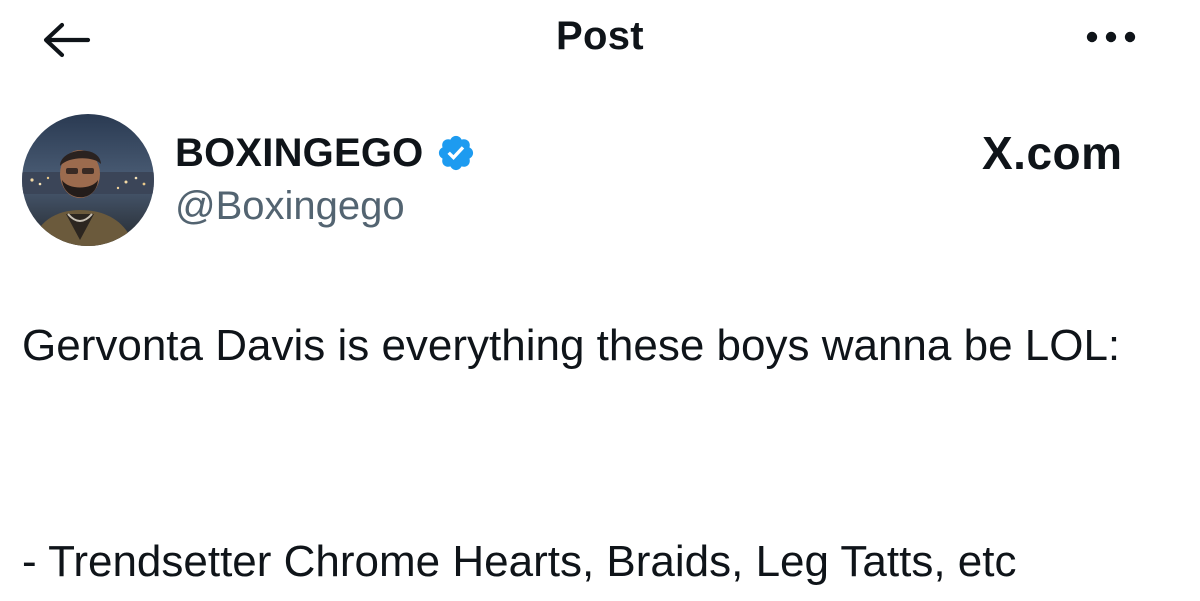 Image resolution: width=1200 pixels, height=601 pixels. Describe the element at coordinates (456, 153) in the screenshot. I see `verified-badge-icon` at that location.